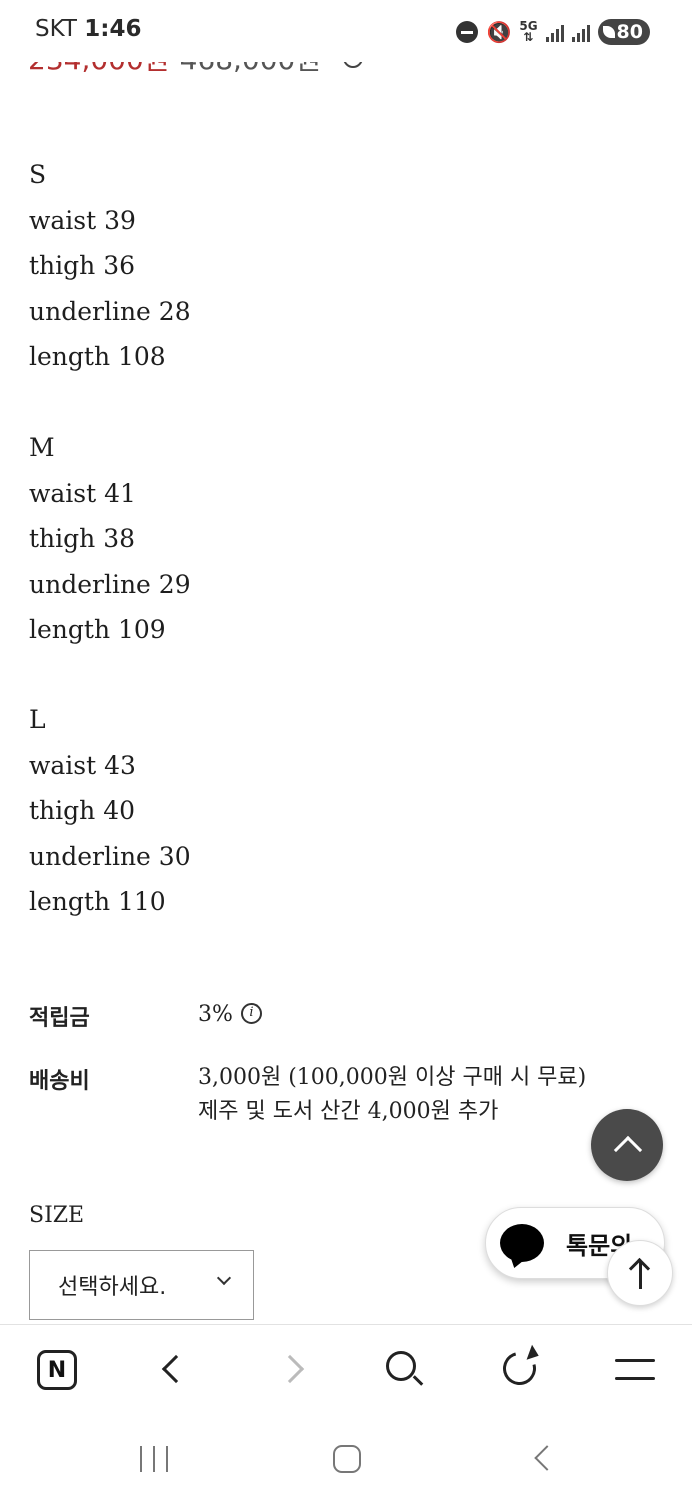 The height and width of the screenshot is (1500, 692). Describe the element at coordinates (38, 174) in the screenshot. I see `size-name: S` at that location.